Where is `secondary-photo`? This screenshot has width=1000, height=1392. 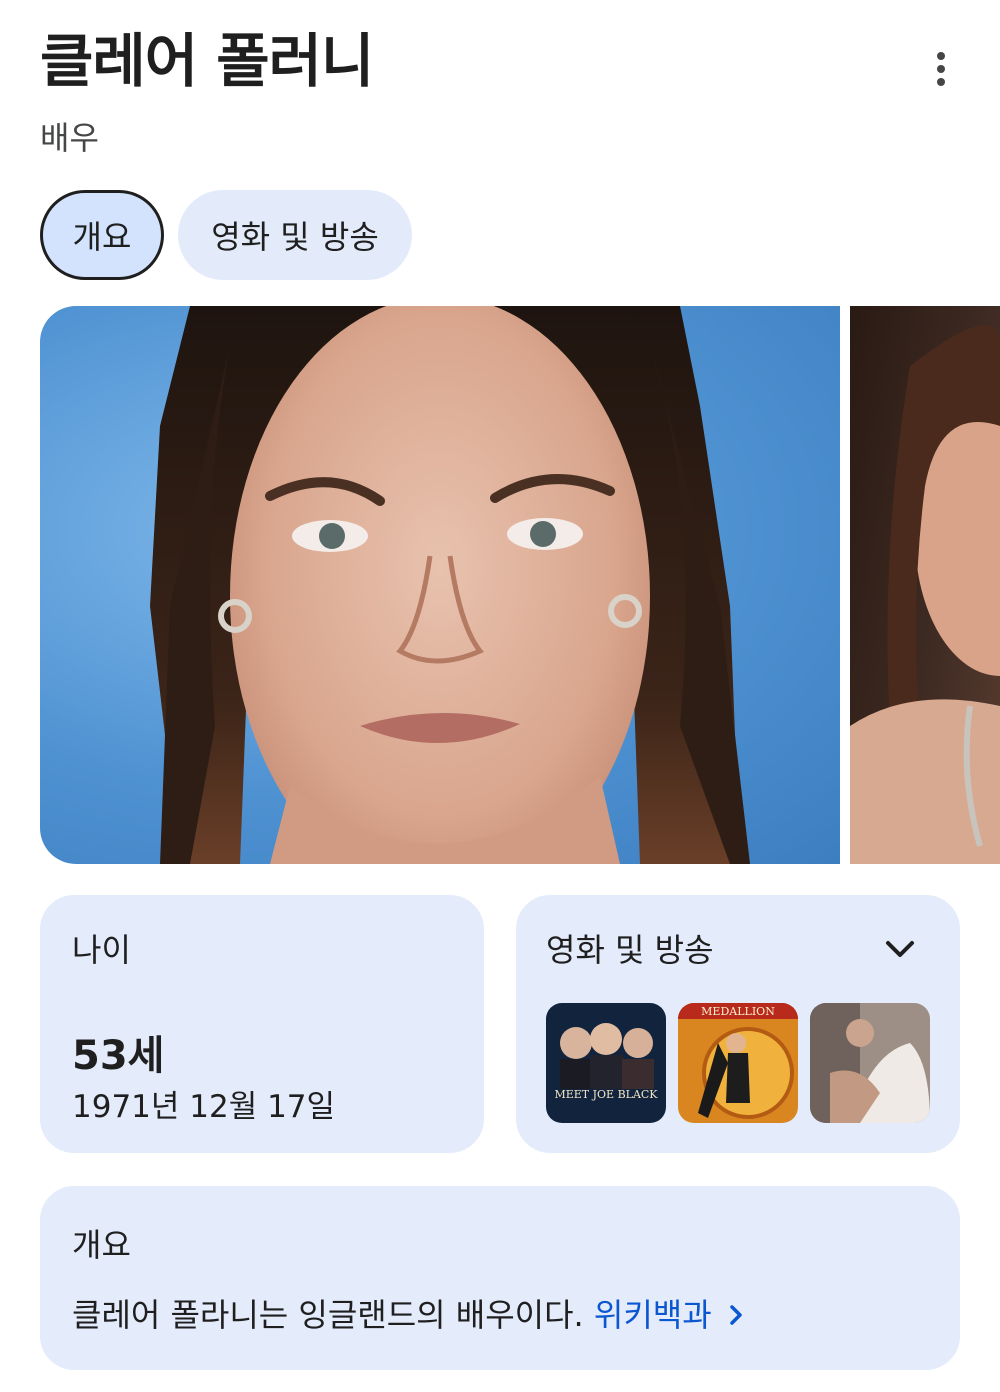 secondary-photo is located at coordinates (925, 585).